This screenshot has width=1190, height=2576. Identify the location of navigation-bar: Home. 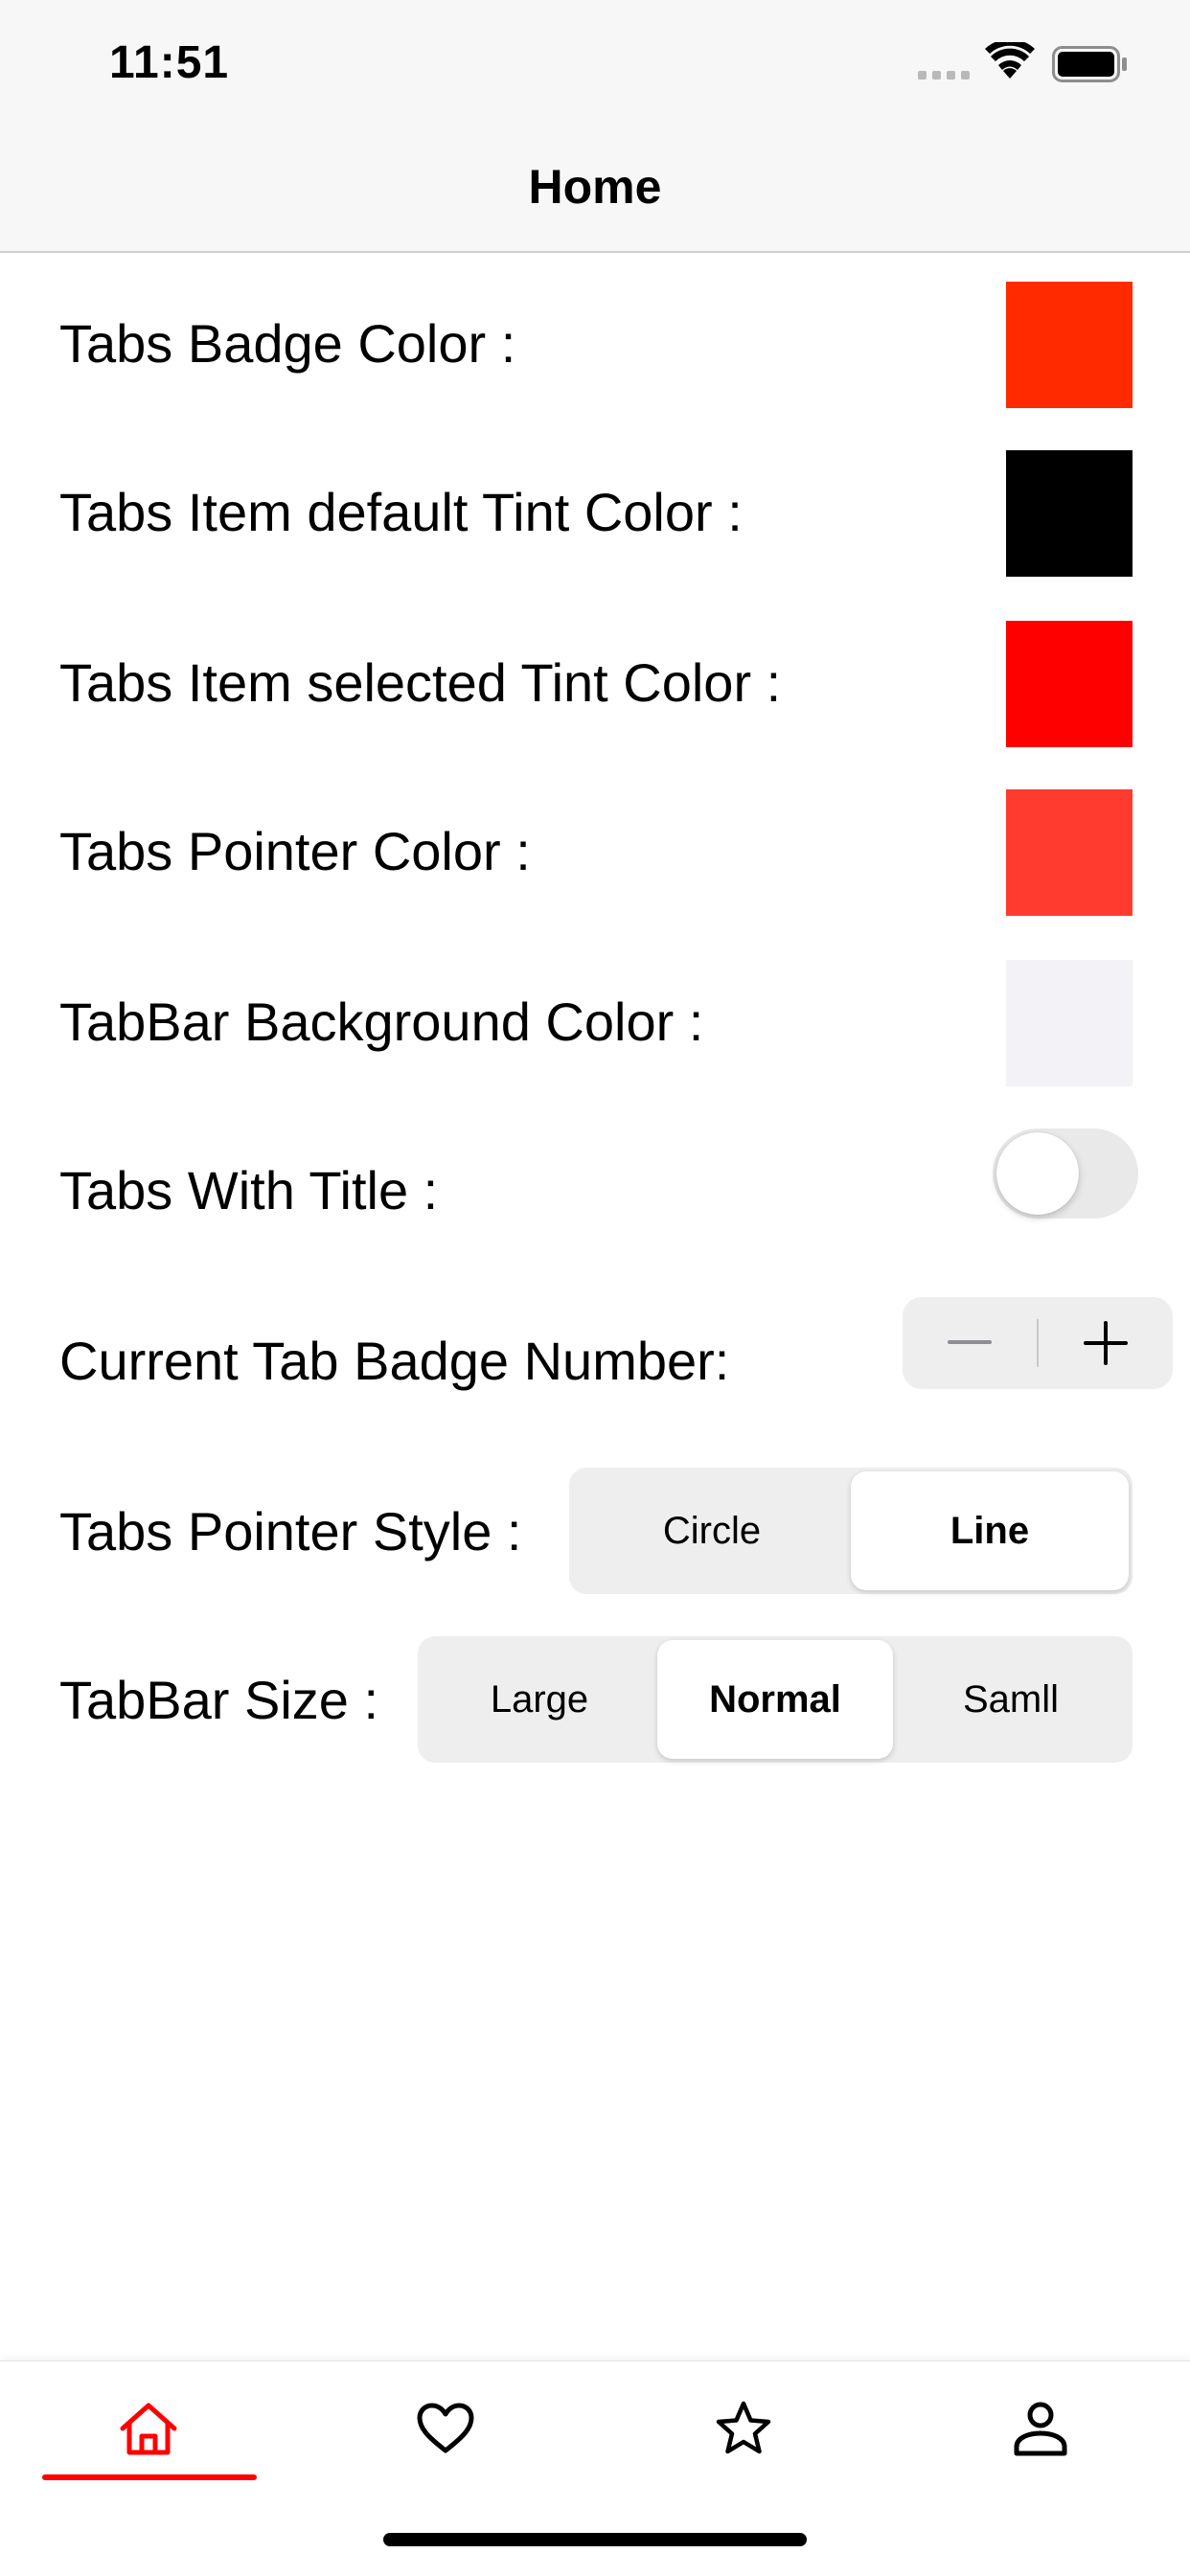
(595, 174).